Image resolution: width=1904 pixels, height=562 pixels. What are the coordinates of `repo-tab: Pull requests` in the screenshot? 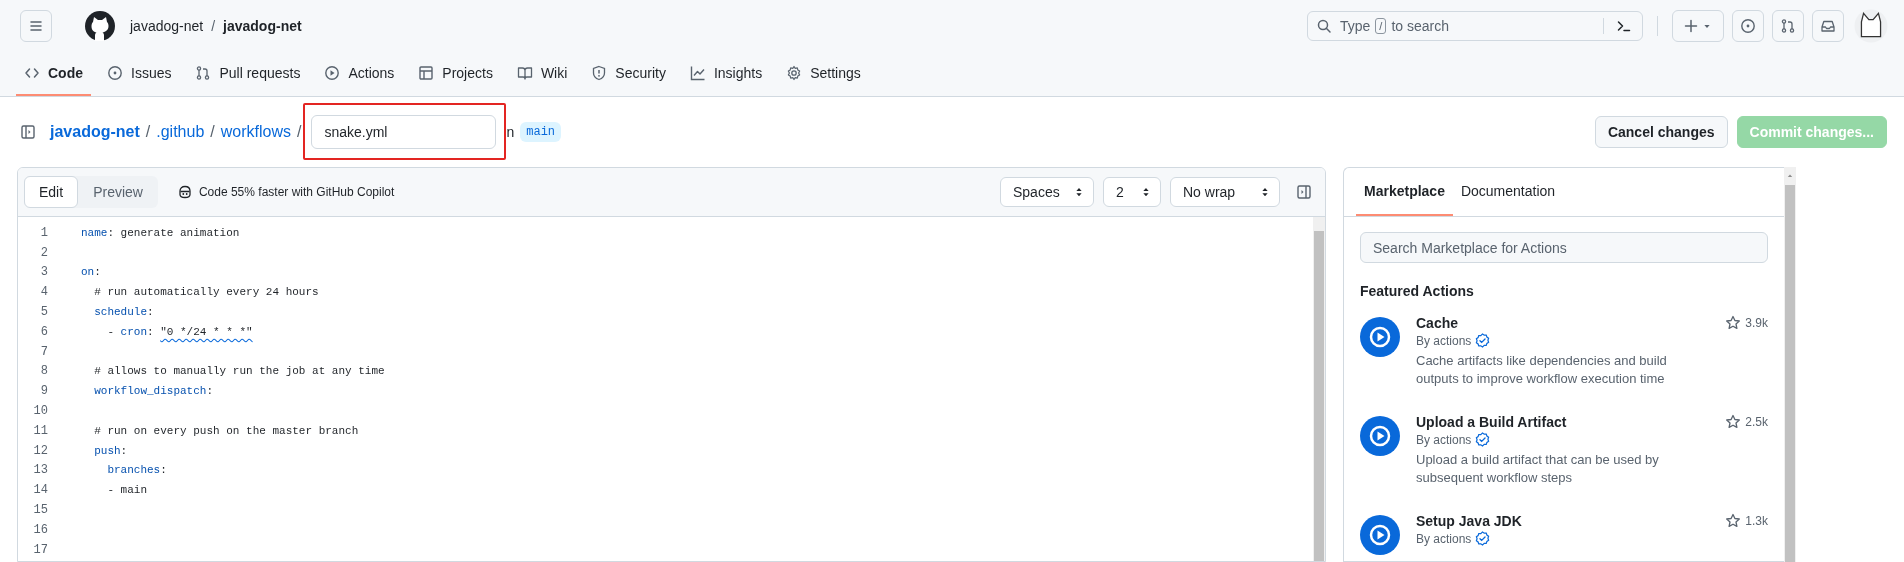 It's located at (248, 74).